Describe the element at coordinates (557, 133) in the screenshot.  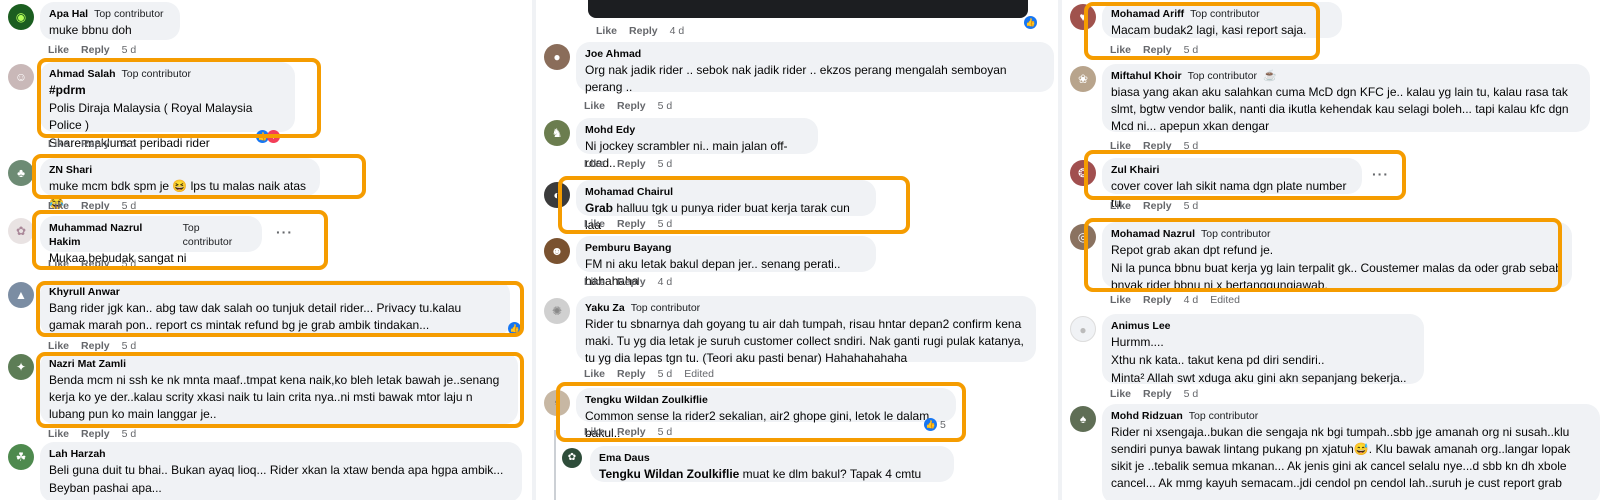
I see `avatar: ♞` at that location.